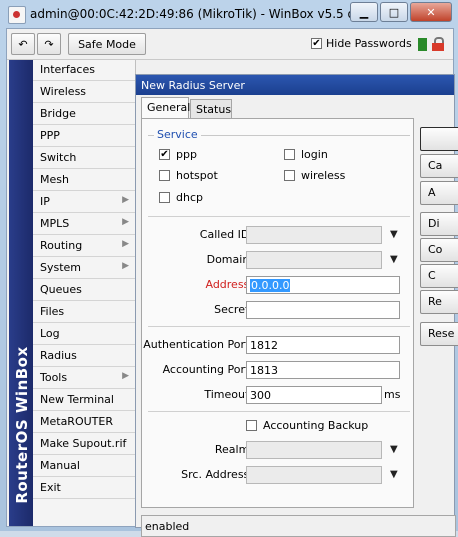 The width and height of the screenshot is (458, 537). What do you see at coordinates (84, 202) in the screenshot?
I see `menu-item-ip: IP ▶` at bounding box center [84, 202].